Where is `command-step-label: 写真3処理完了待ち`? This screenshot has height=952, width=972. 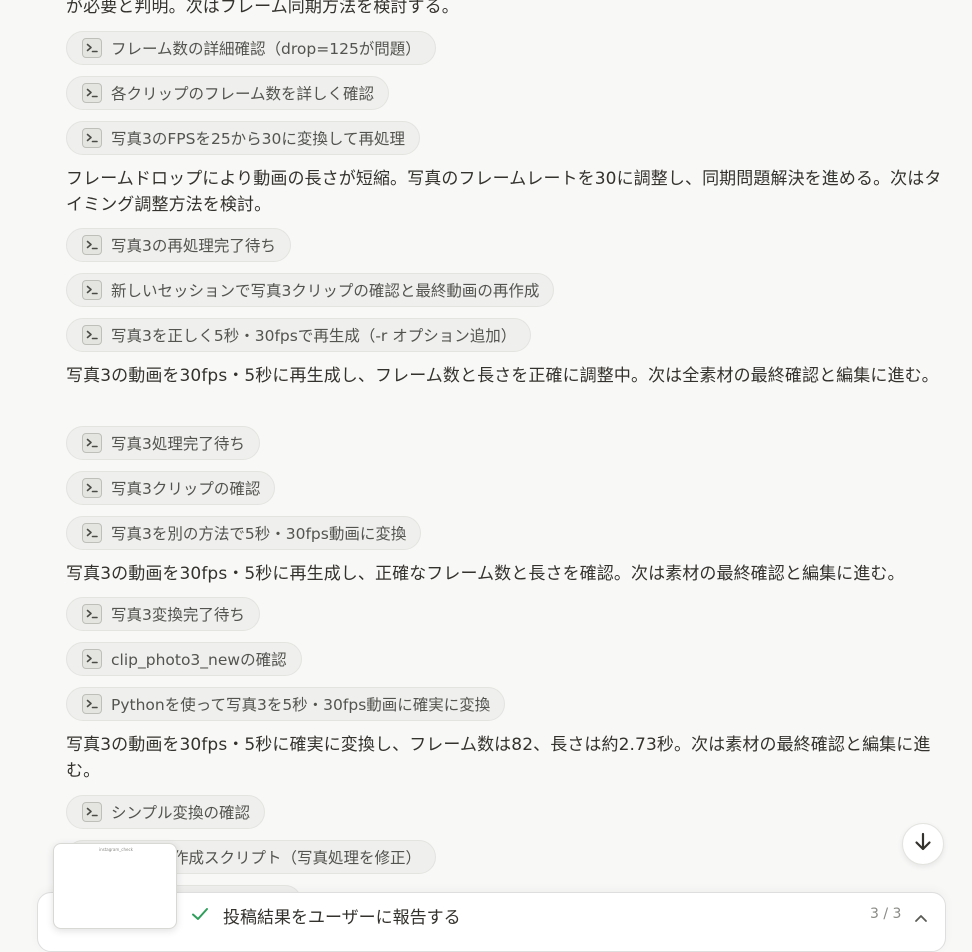 command-step-label: 写真3処理完了待ち is located at coordinates (178, 444).